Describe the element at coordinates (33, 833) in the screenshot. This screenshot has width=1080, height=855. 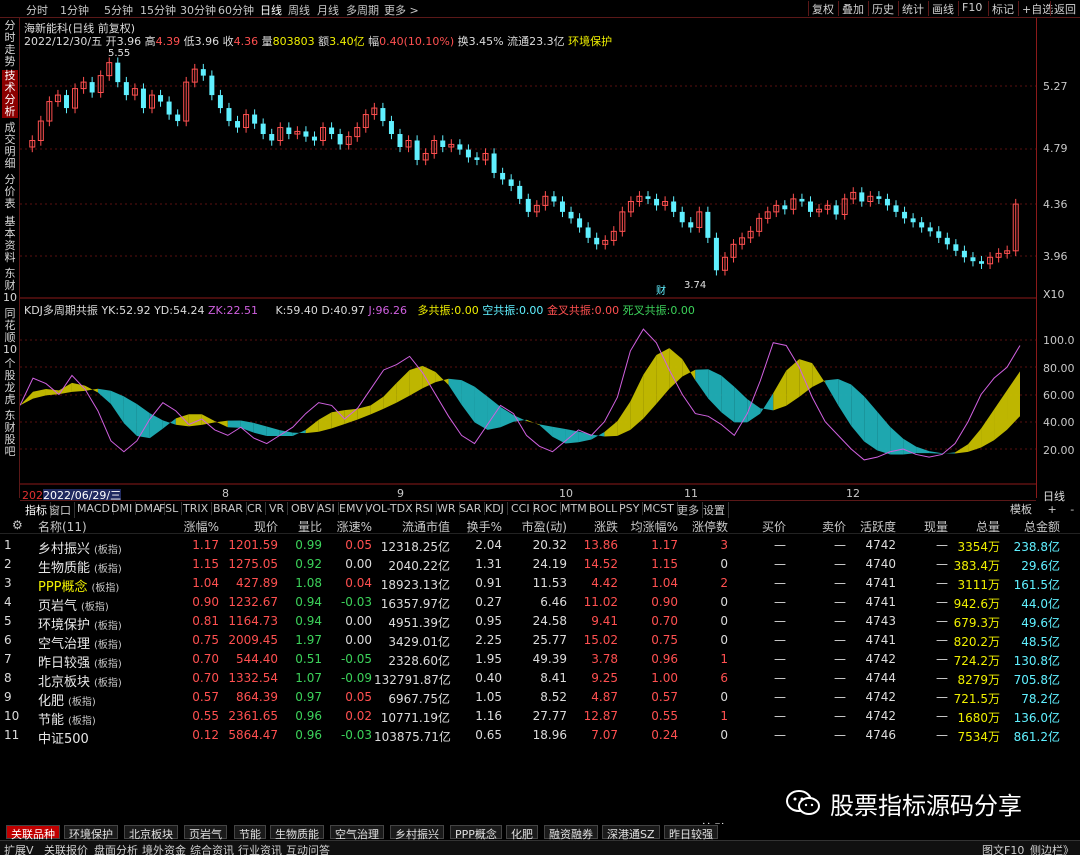
I see `related-tab-0: 关联品种` at that location.